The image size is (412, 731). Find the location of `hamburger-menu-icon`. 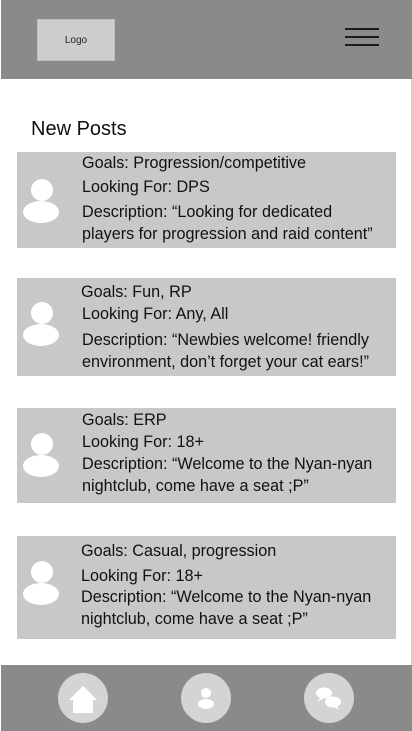

hamburger-menu-icon is located at coordinates (363, 37).